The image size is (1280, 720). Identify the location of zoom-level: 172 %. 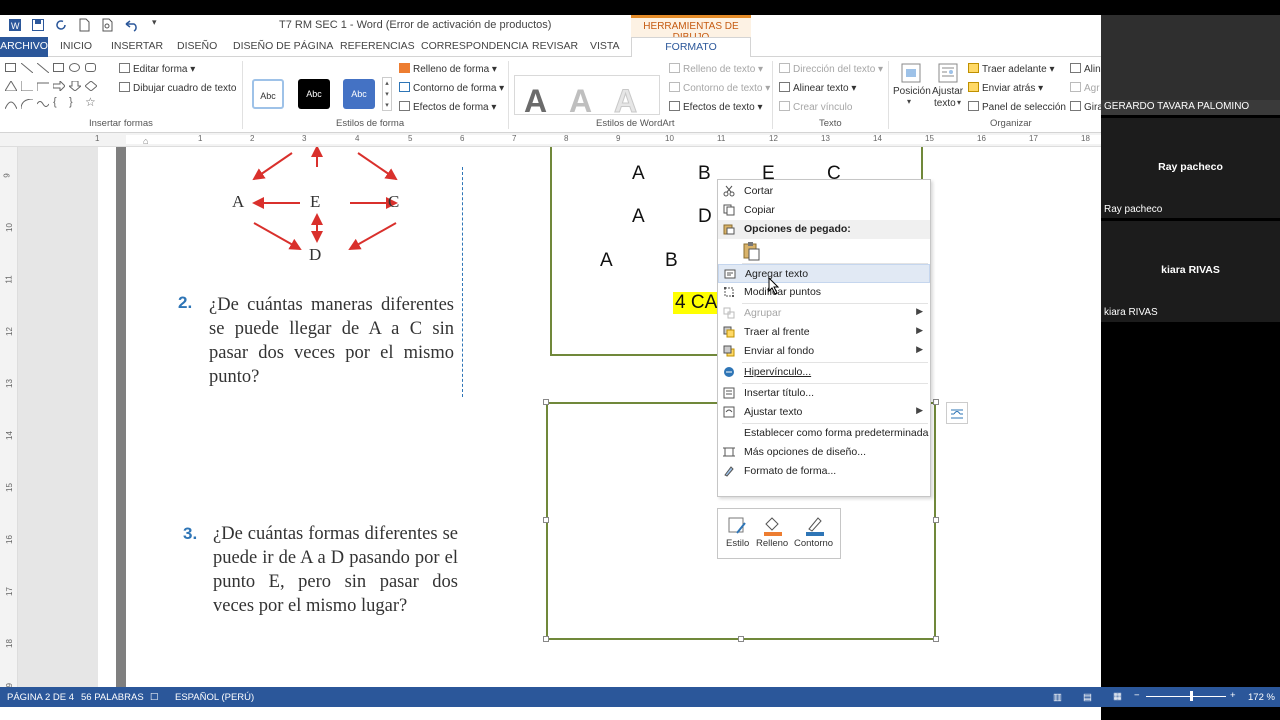
(1261, 697).